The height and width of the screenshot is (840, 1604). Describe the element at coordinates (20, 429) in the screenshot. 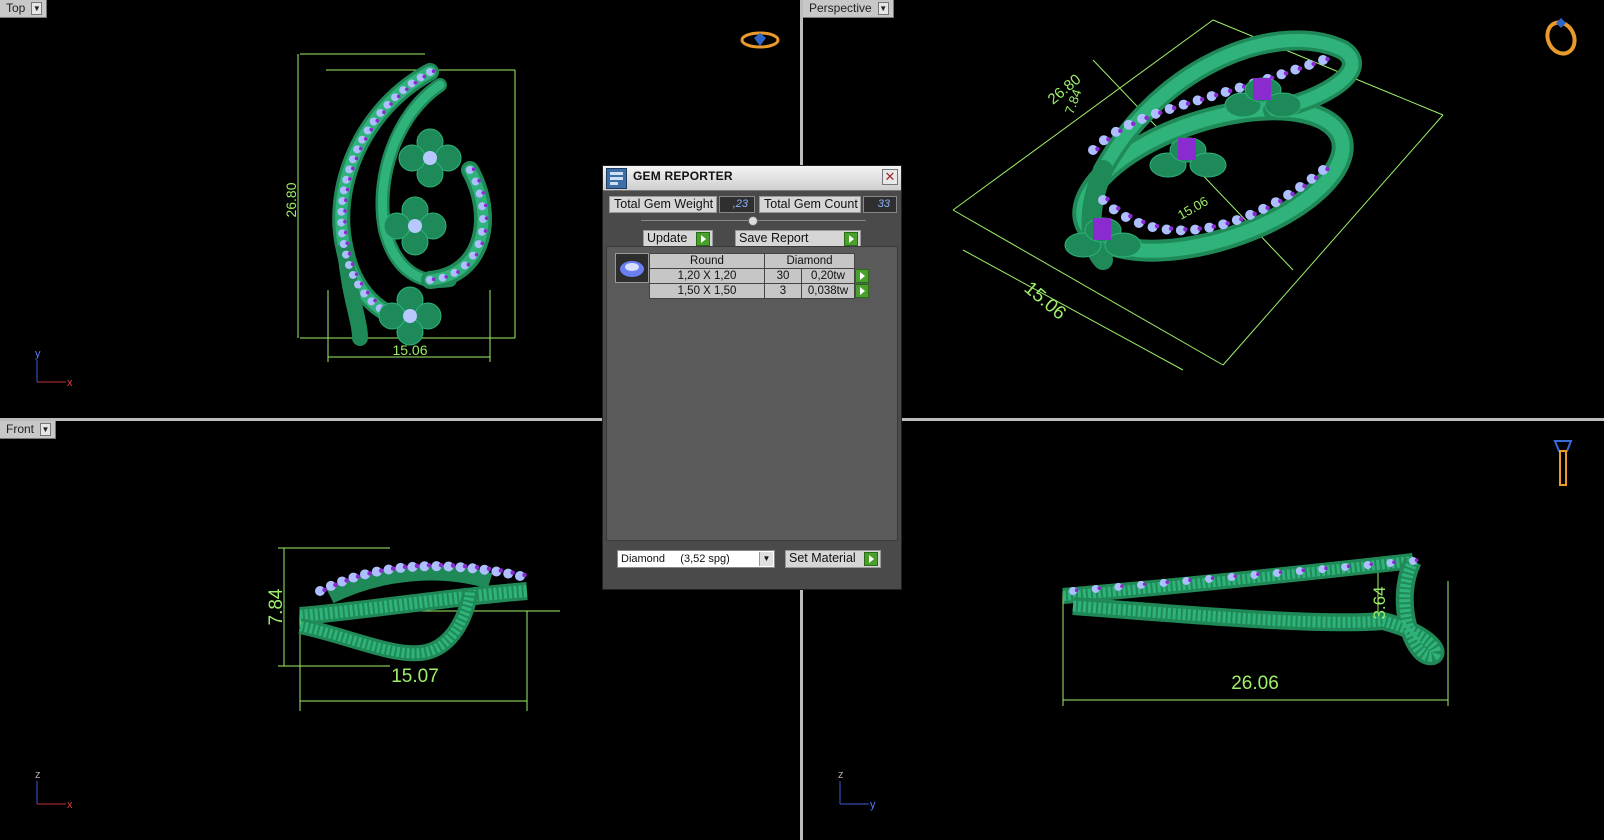

I see `viewport-label: Front` at that location.